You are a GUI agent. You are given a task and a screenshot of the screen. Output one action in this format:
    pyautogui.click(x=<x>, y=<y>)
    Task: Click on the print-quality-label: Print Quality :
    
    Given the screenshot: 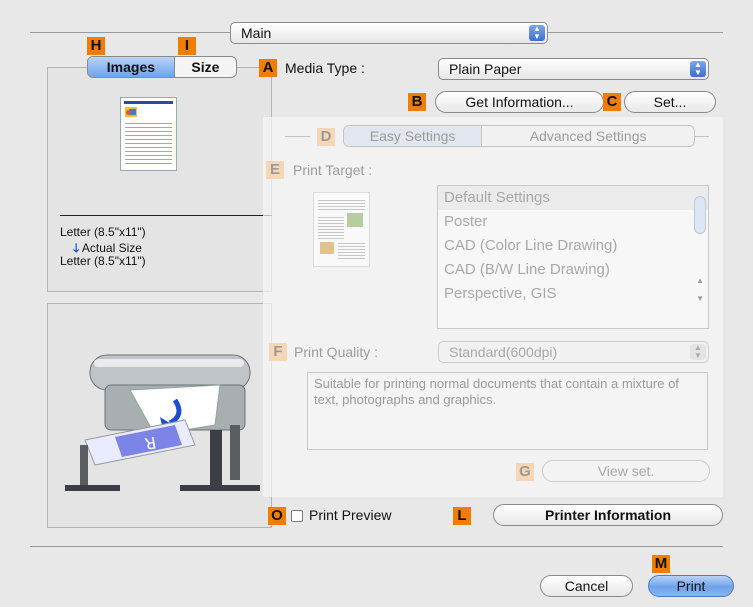 What is the action you would take?
    pyautogui.click(x=336, y=352)
    